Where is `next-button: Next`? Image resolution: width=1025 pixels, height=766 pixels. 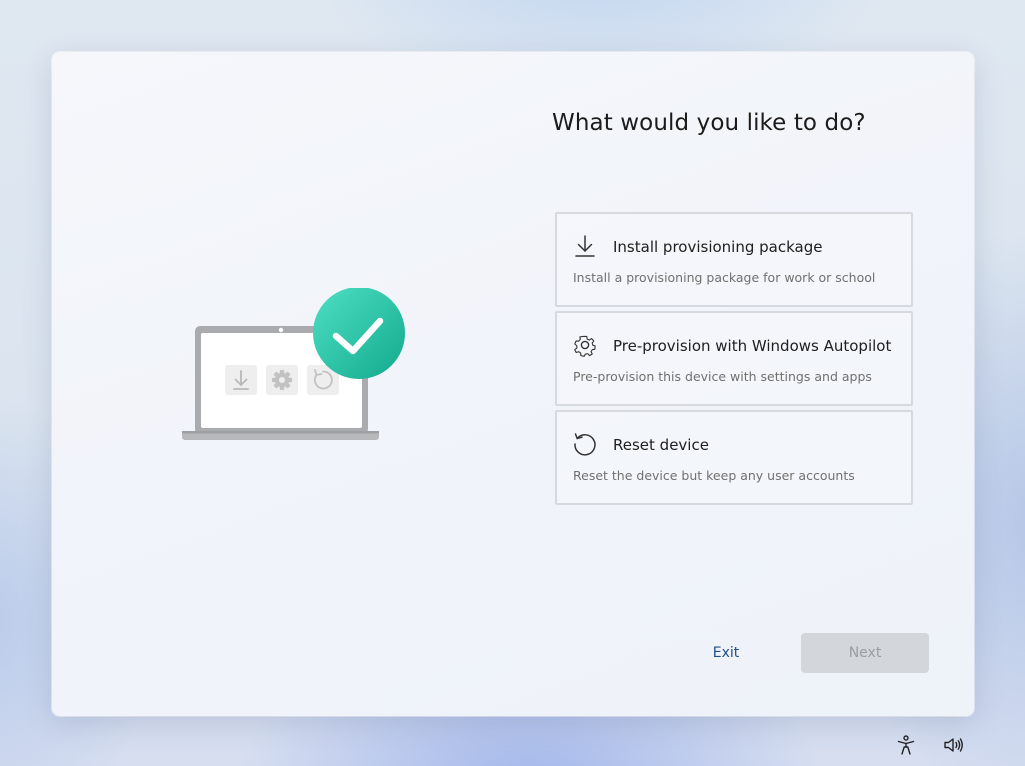
next-button: Next is located at coordinates (865, 653).